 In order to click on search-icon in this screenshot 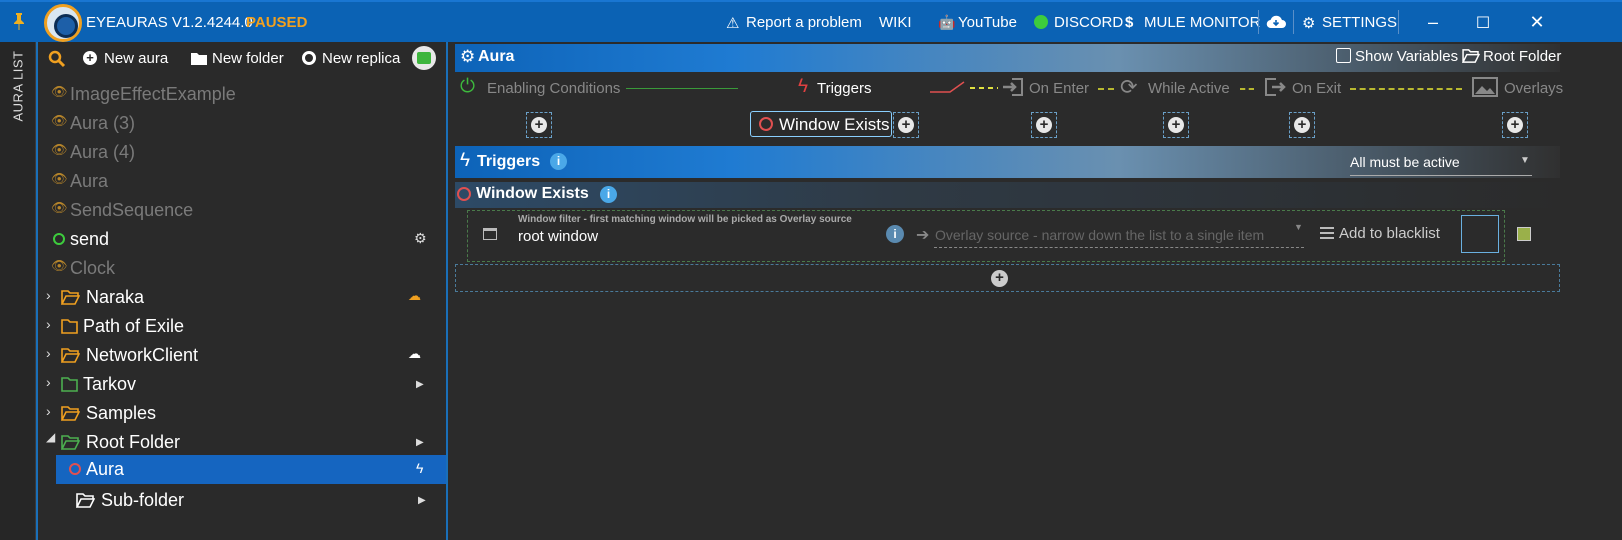, I will do `click(57, 59)`.